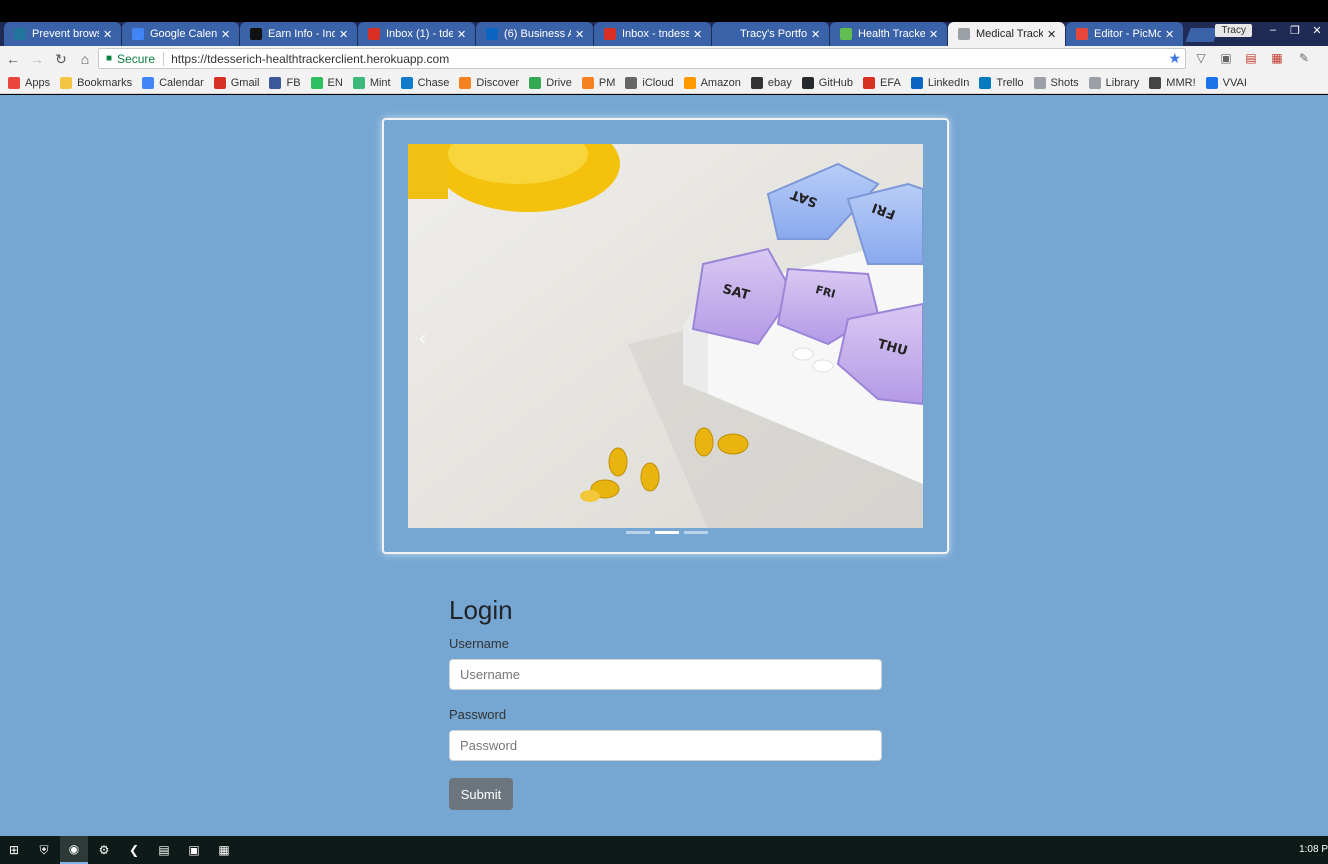 The width and height of the screenshot is (1328, 864). What do you see at coordinates (478, 714) in the screenshot?
I see `password-label: Password` at bounding box center [478, 714].